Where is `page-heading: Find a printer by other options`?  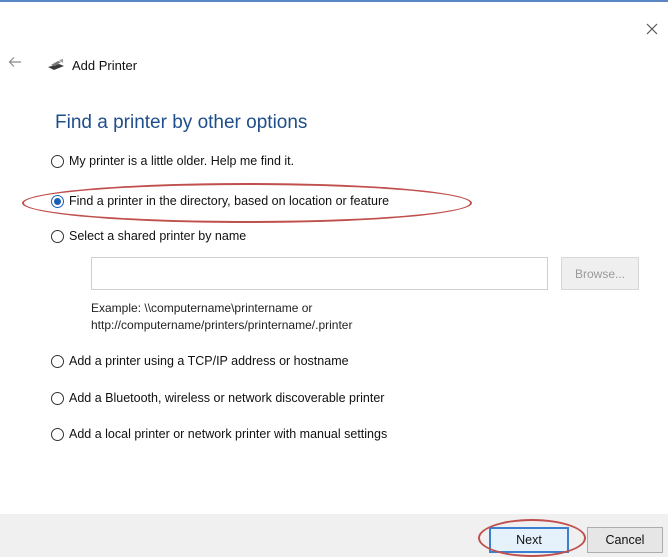
page-heading: Find a printer by other options is located at coordinates (181, 122).